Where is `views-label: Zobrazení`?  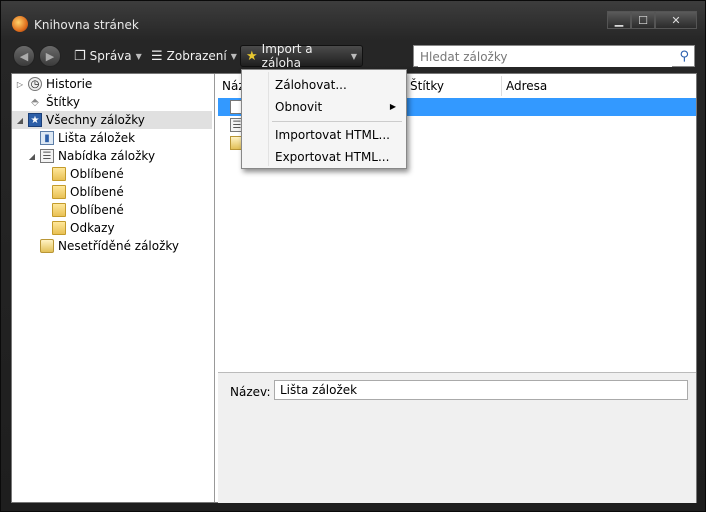 views-label: Zobrazení is located at coordinates (196, 56).